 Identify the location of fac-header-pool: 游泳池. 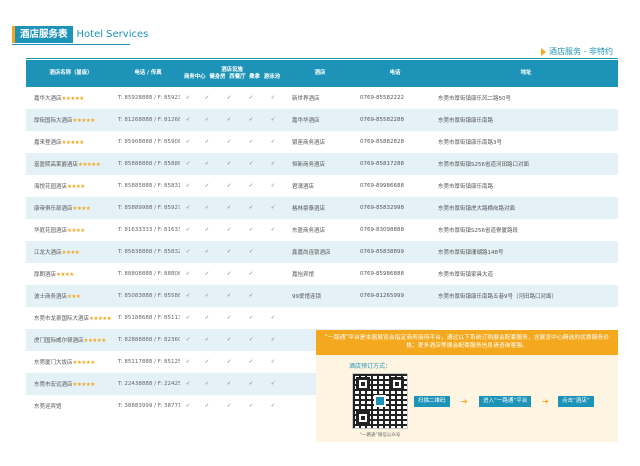
(271, 76).